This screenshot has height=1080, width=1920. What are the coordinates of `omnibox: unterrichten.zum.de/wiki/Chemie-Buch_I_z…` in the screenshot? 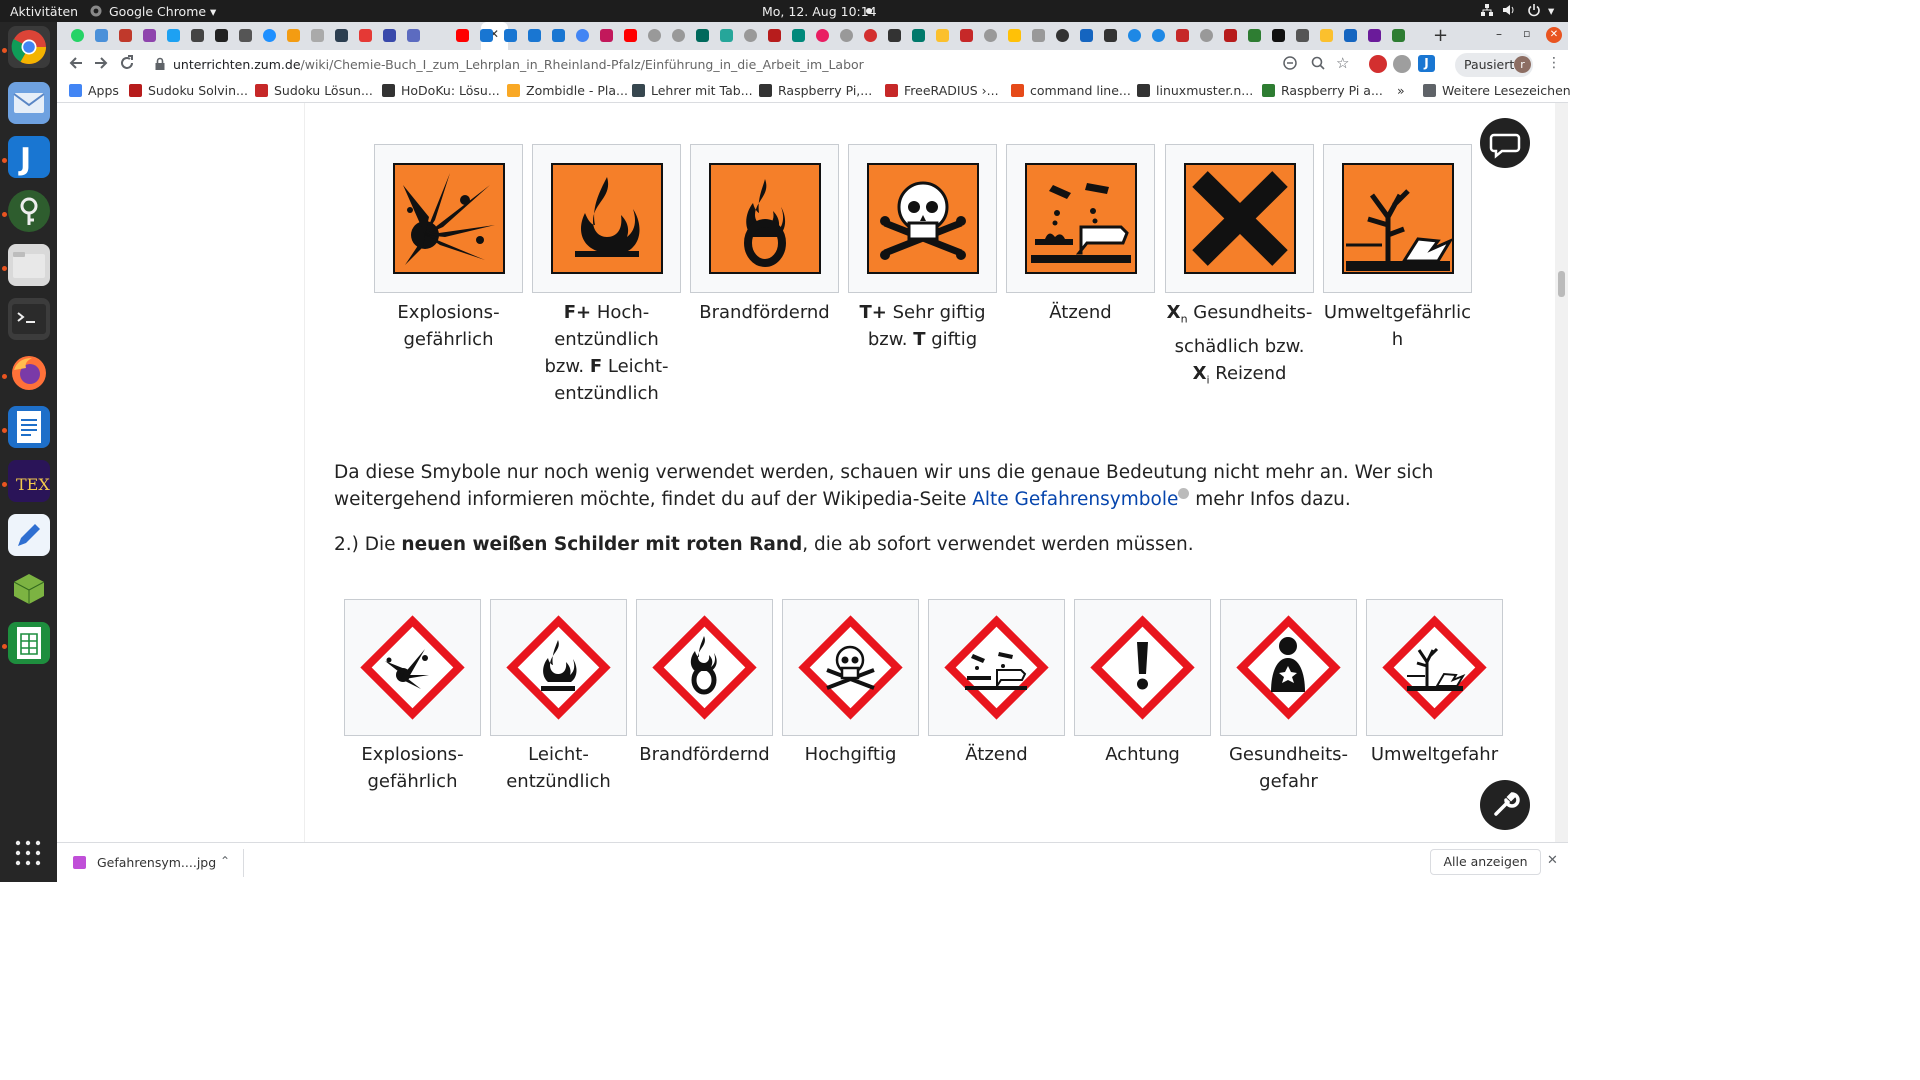 It's located at (787, 64).